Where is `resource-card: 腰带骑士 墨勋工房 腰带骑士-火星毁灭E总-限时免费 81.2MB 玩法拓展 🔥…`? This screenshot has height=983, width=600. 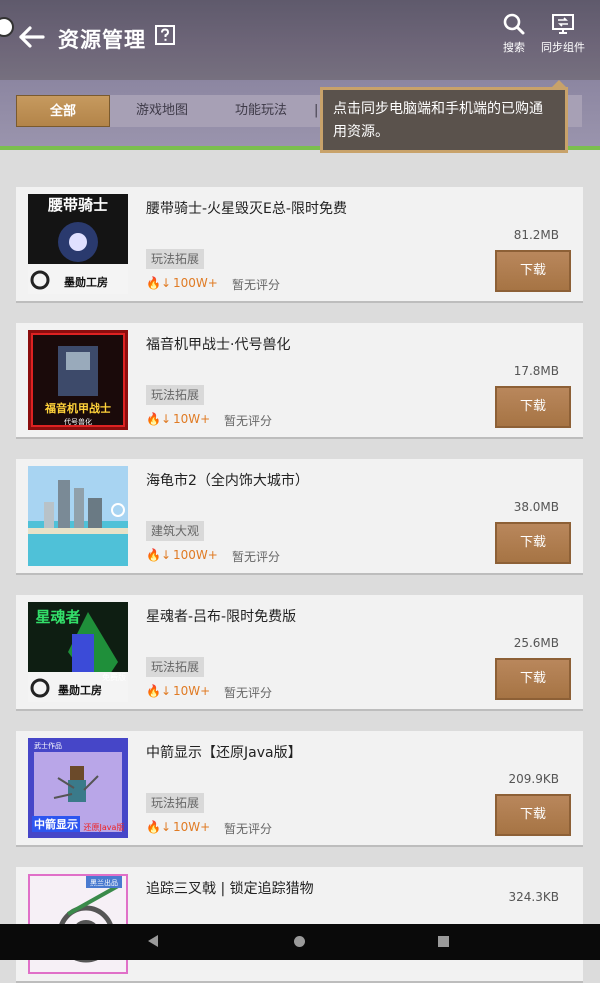 resource-card: 腰带骑士 墨勋工房 腰带骑士-火星毁灭E总-限时免费 81.2MB 玩法拓展 🔥… is located at coordinates (299, 245).